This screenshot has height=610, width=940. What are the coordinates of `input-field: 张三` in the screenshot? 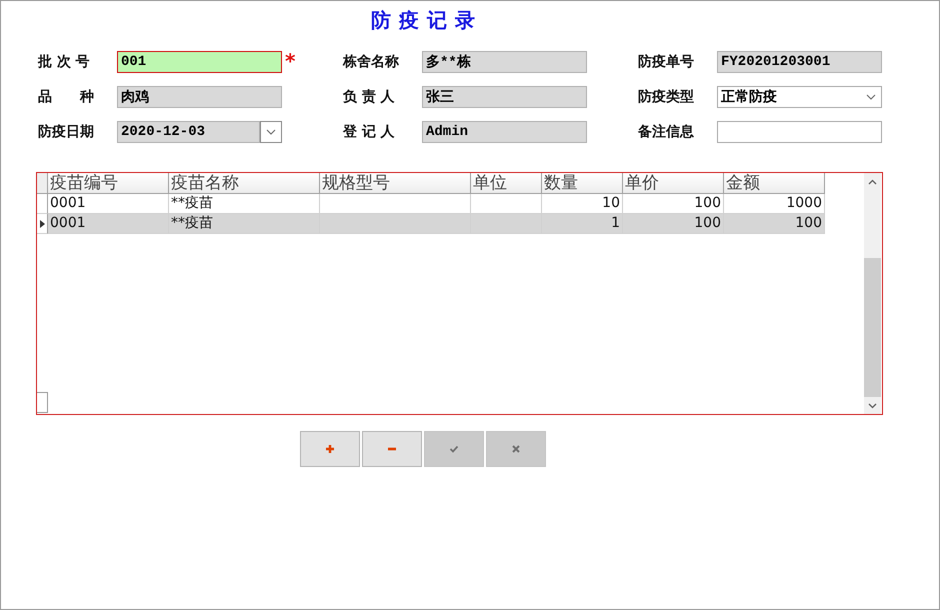 It's located at (504, 97).